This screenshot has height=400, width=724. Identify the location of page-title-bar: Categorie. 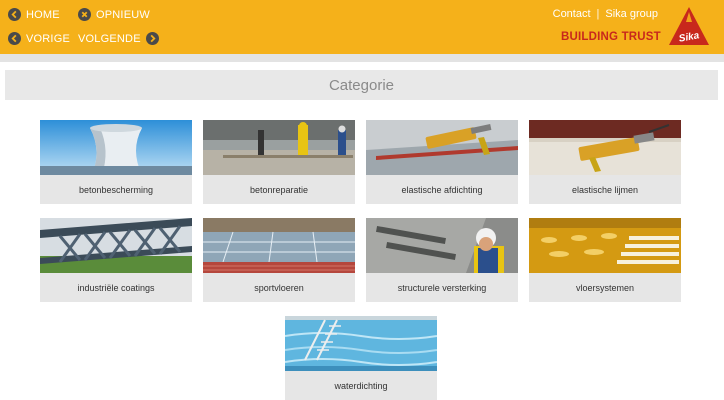
(361, 85).